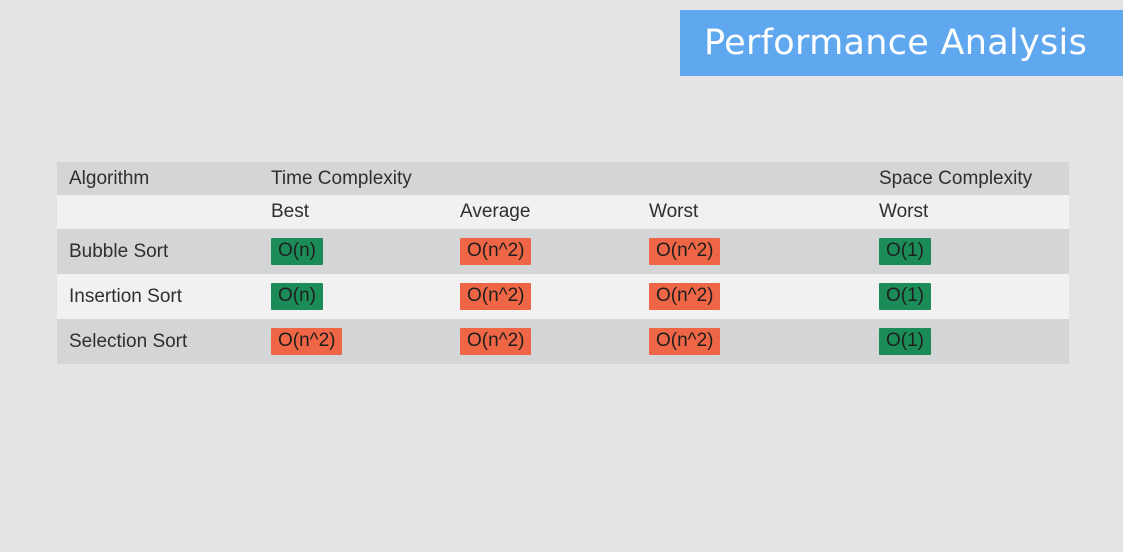 Image resolution: width=1123 pixels, height=552 pixels. I want to click on table-row: Insertion Sort O(n) O(n^2) O(n^2) O(1), so click(563, 296).